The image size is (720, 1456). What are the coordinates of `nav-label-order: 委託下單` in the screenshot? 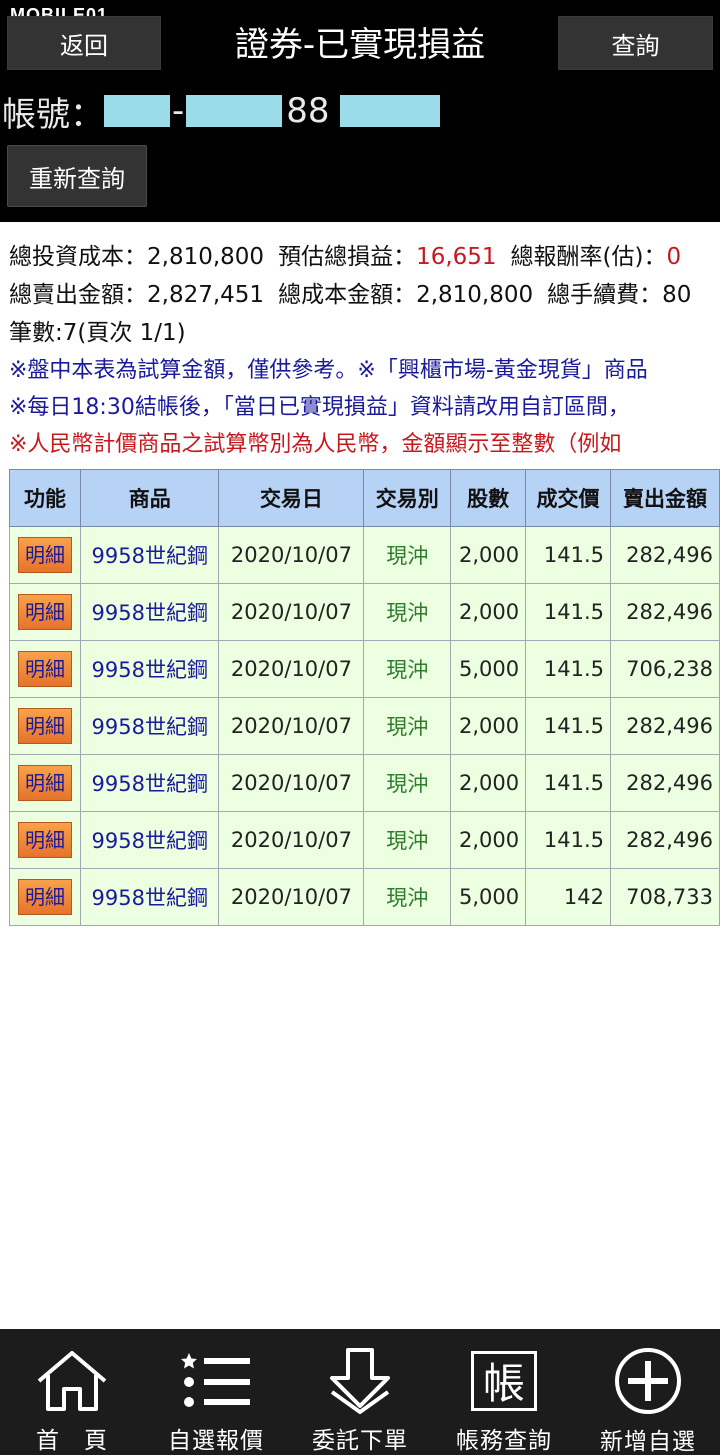 It's located at (360, 1441).